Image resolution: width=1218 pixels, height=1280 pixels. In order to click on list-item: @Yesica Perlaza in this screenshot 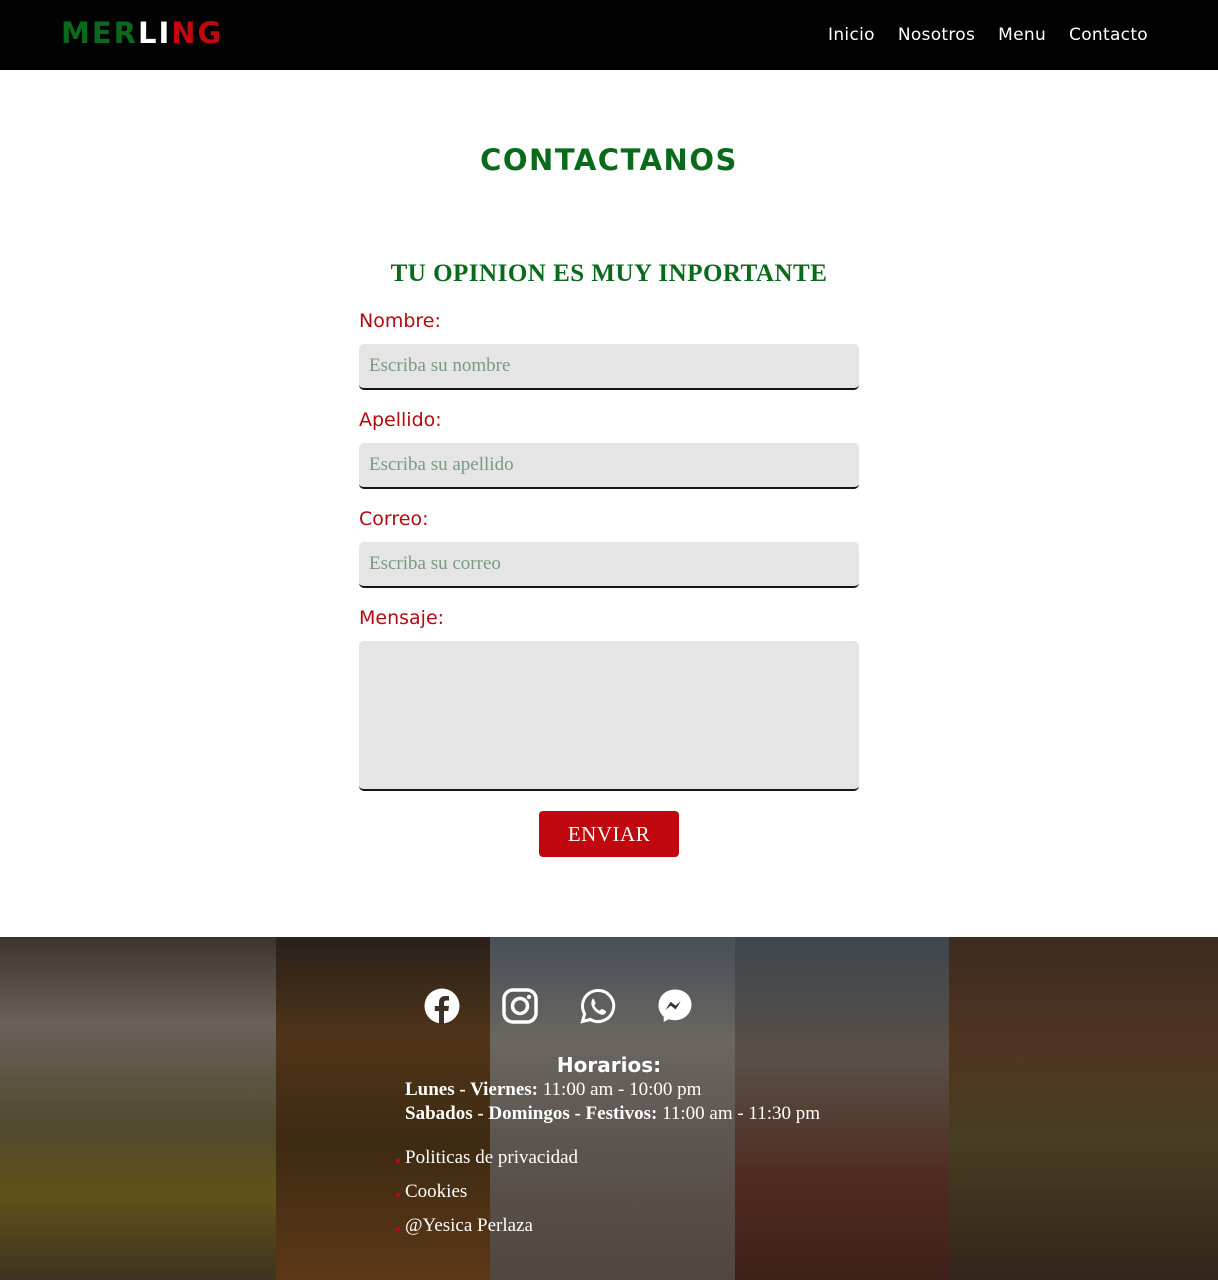, I will do `click(486, 1231)`.